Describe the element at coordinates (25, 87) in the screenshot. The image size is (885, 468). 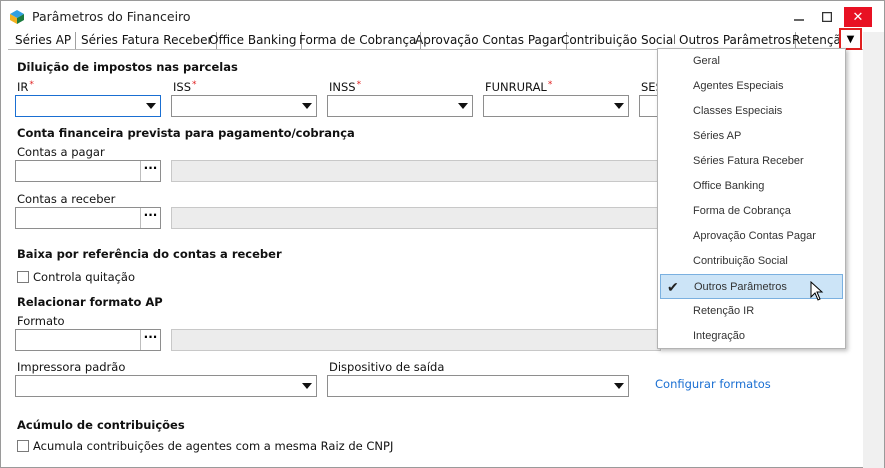
I see `ir-label: IR*` at that location.